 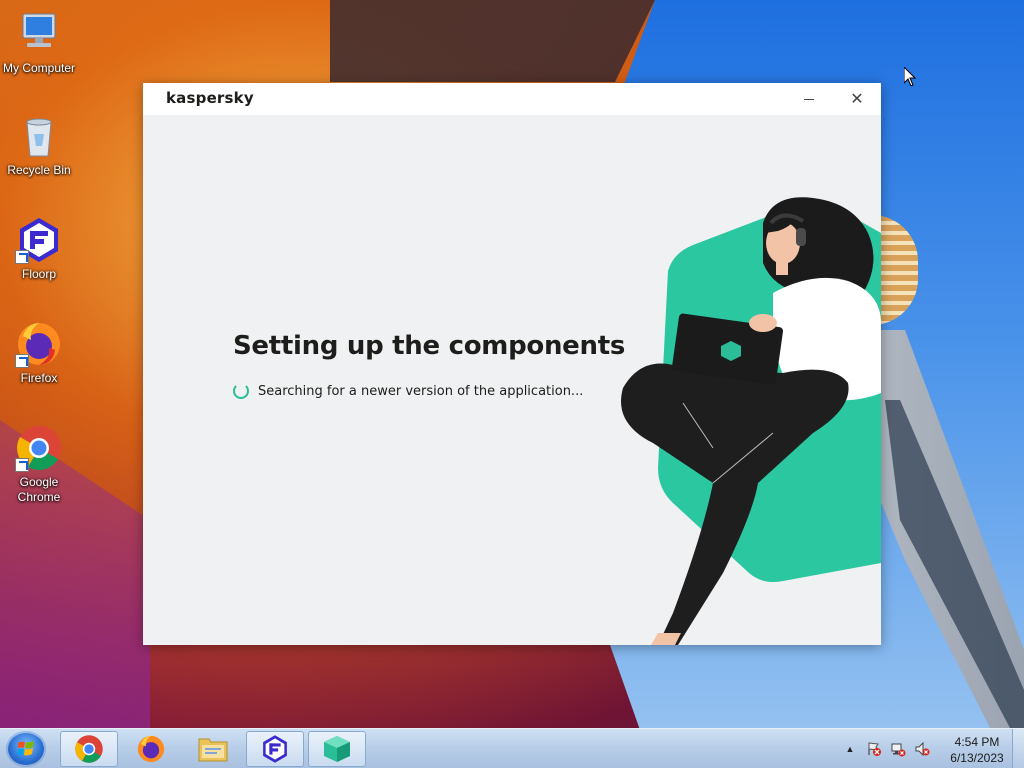 I want to click on kaspersky-box-icon, so click(x=337, y=749).